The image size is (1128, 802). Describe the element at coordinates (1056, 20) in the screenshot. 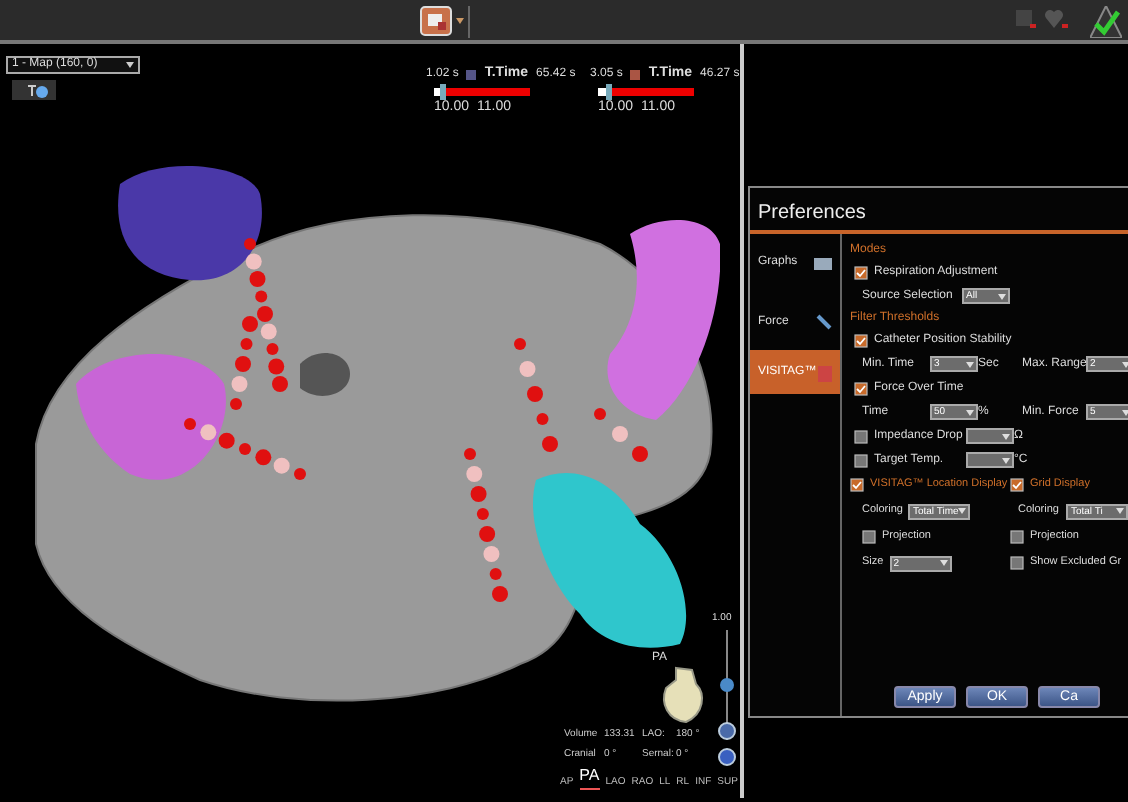

I see `heart-icon` at that location.